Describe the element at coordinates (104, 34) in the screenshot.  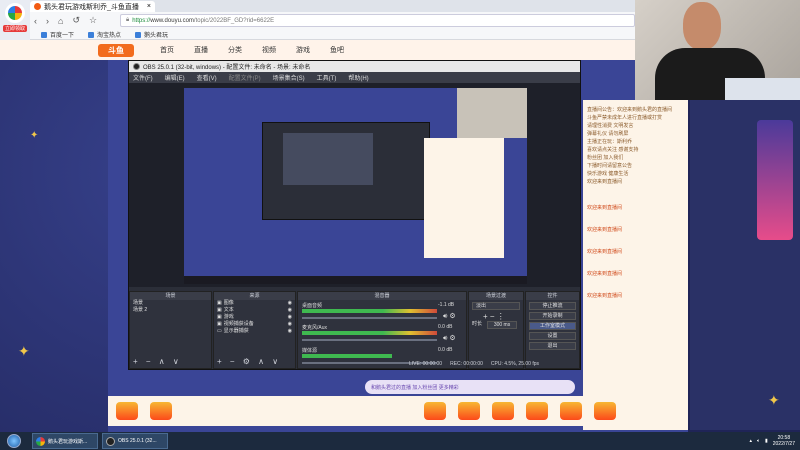
I see `bookmark-item: 淘宝热点` at that location.